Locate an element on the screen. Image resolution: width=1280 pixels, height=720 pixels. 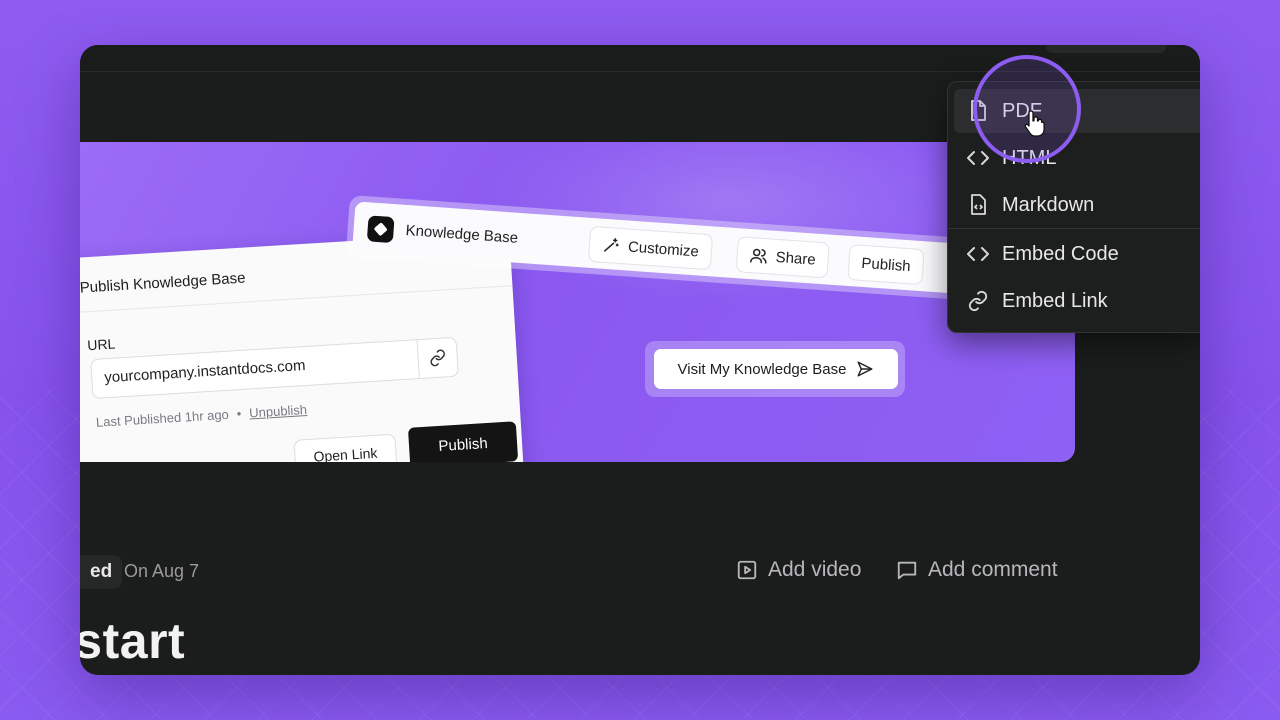
send-icon is located at coordinates (865, 369).